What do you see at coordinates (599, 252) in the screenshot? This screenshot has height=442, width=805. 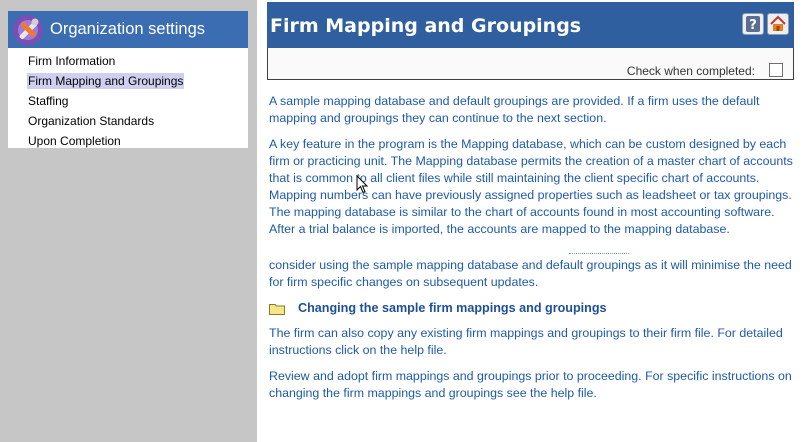 I see `clipped-text-fragment` at bounding box center [599, 252].